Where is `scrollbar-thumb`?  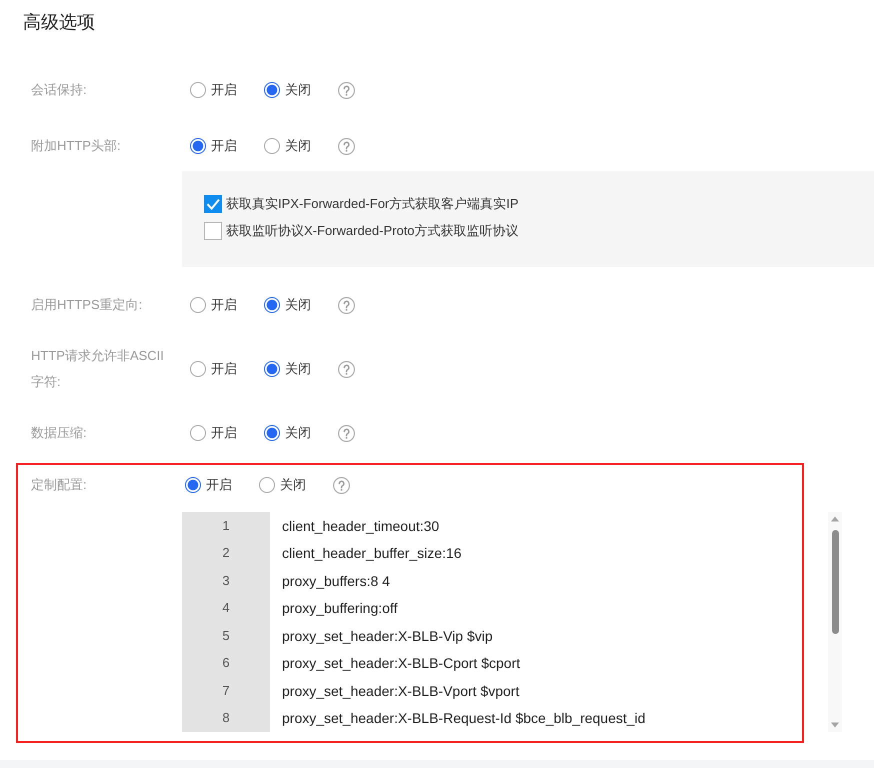 scrollbar-thumb is located at coordinates (835, 582).